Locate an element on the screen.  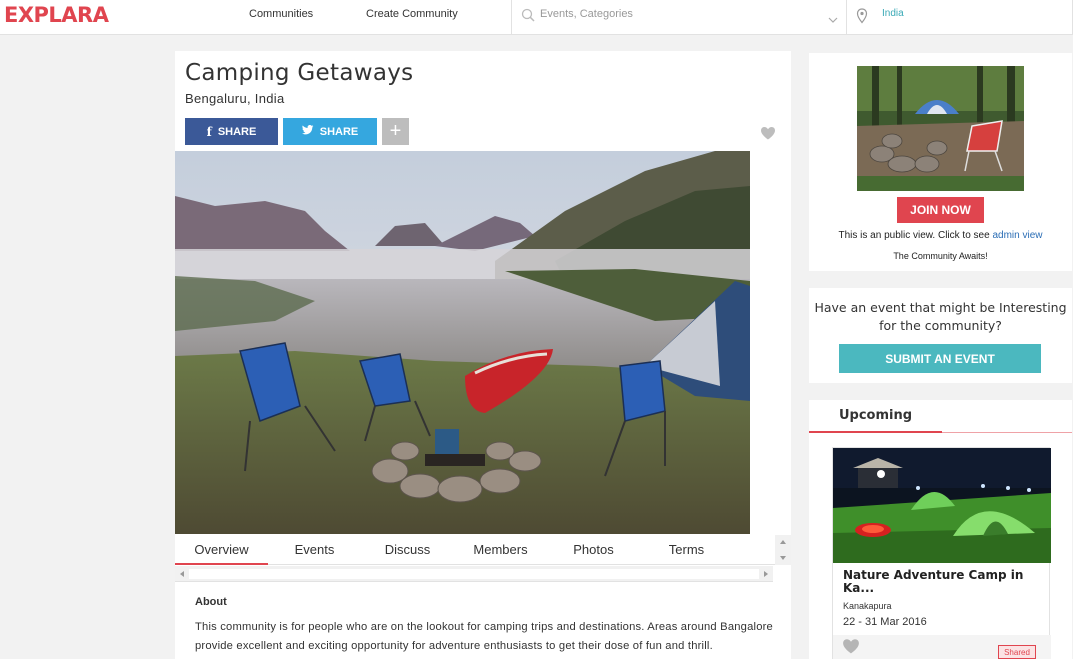
page-title: Camping Getaways is located at coordinates (299, 73).